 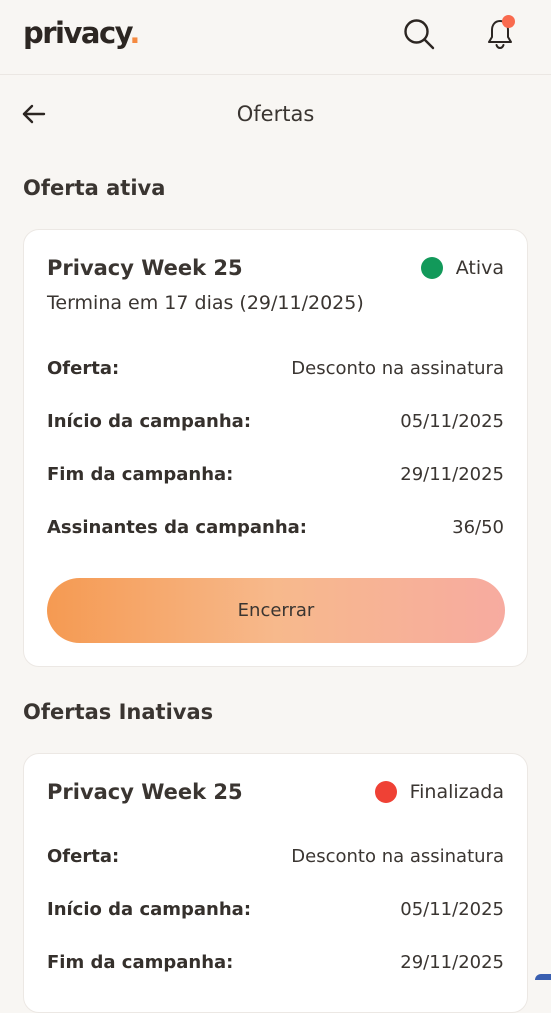 What do you see at coordinates (431, 268) in the screenshot?
I see `status-active-dot` at bounding box center [431, 268].